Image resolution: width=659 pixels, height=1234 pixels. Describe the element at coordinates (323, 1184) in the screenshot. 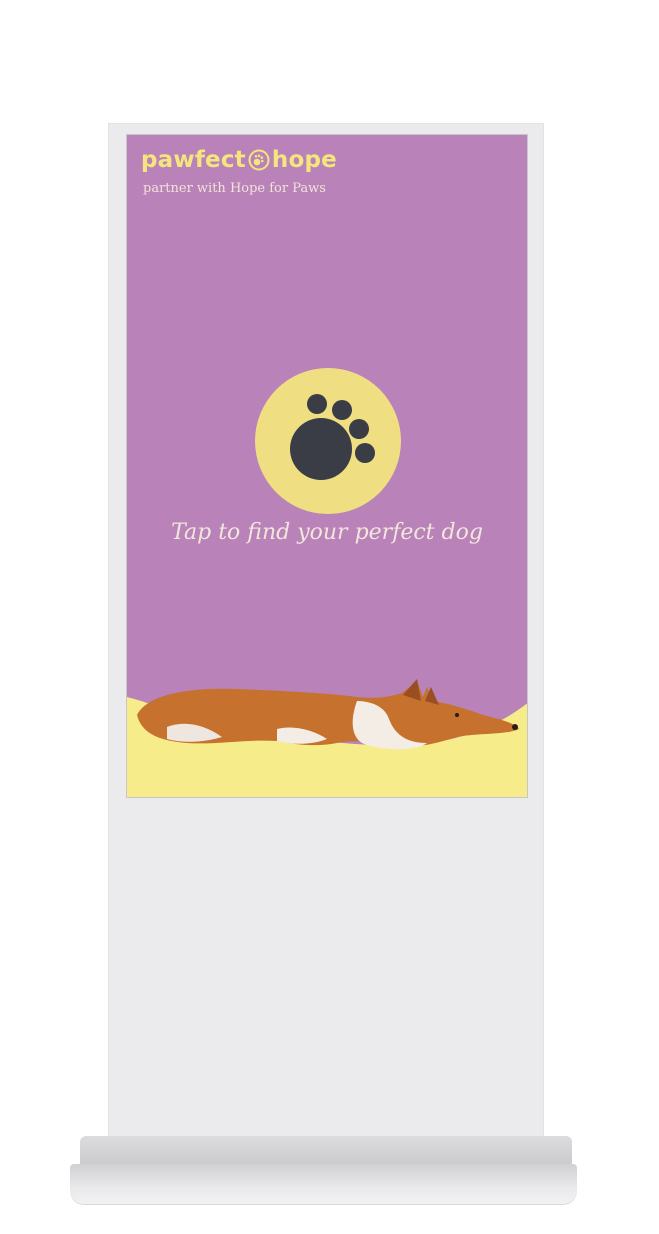

I see `kiosk-base` at that location.